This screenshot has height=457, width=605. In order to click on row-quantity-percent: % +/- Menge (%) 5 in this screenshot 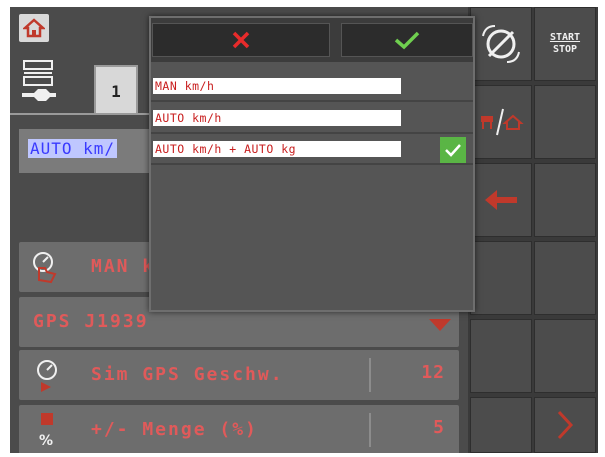, I will do `click(239, 429)`.